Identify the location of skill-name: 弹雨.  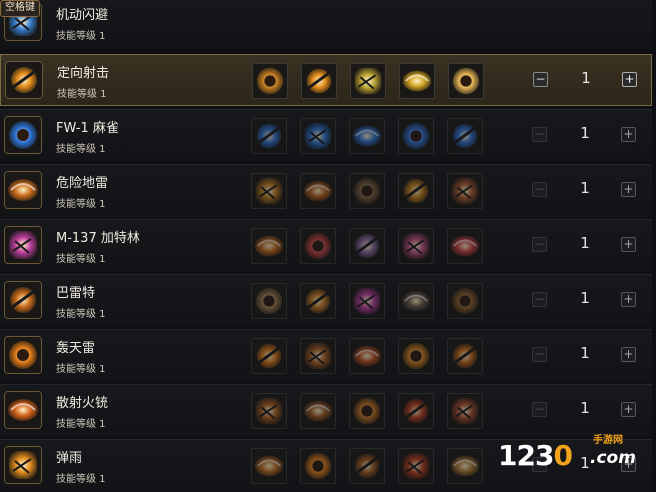
(69, 458).